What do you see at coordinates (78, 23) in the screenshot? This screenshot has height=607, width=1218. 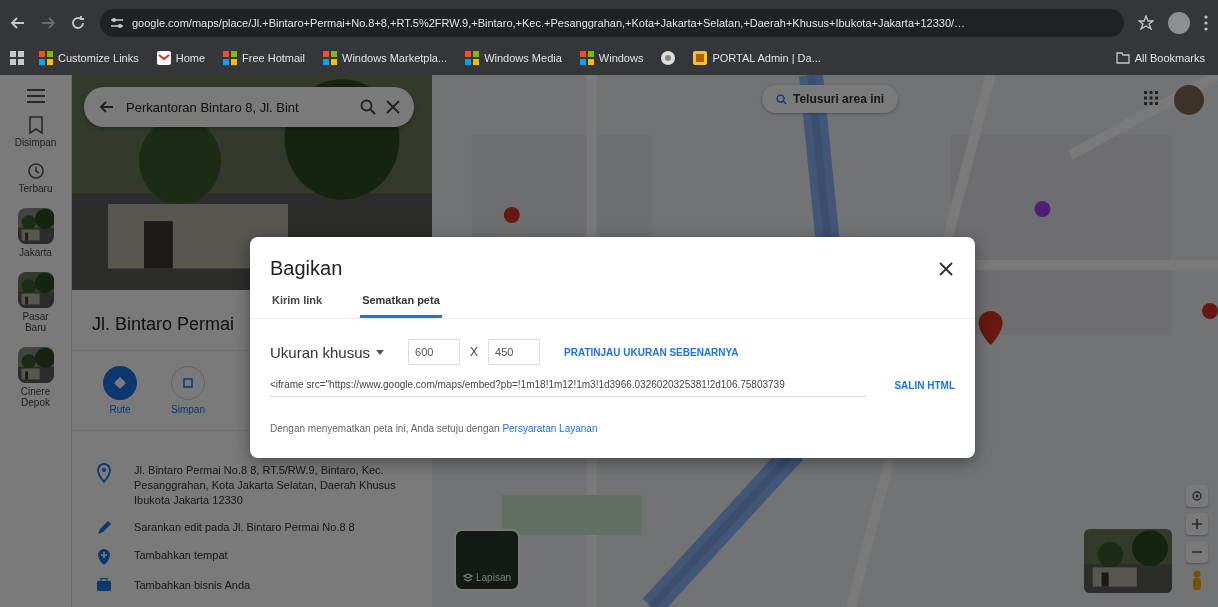 I see `reload-icon` at bounding box center [78, 23].